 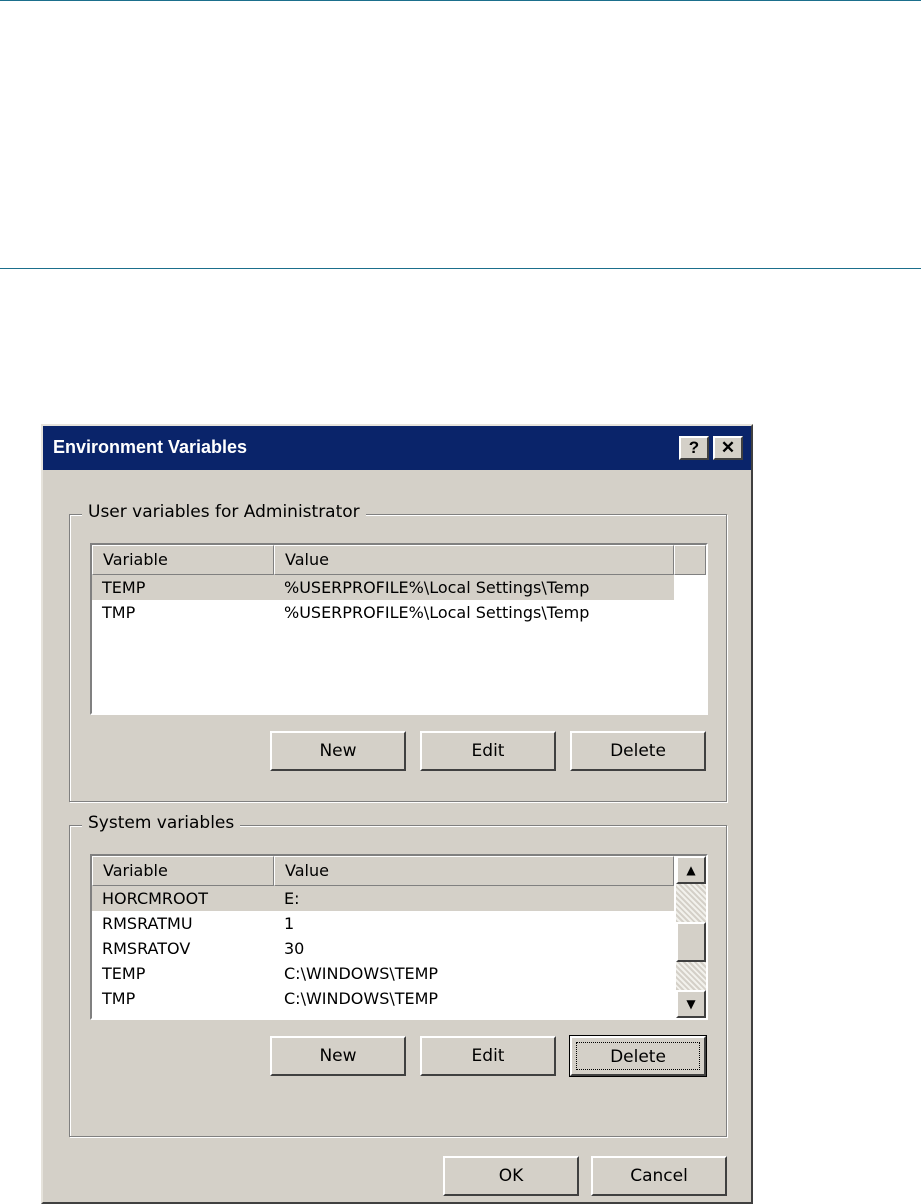 I want to click on ok-button: OK, so click(x=511, y=1176).